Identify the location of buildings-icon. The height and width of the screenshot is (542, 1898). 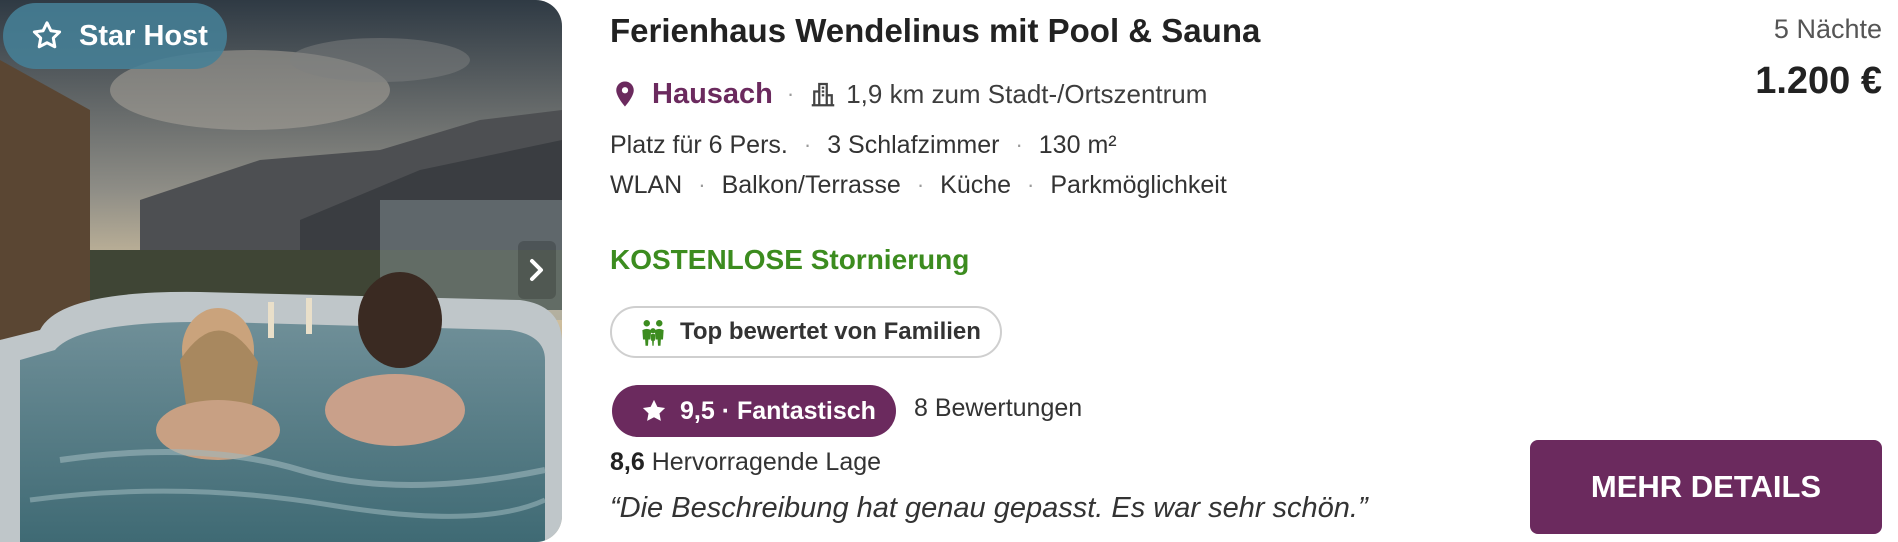
(823, 94).